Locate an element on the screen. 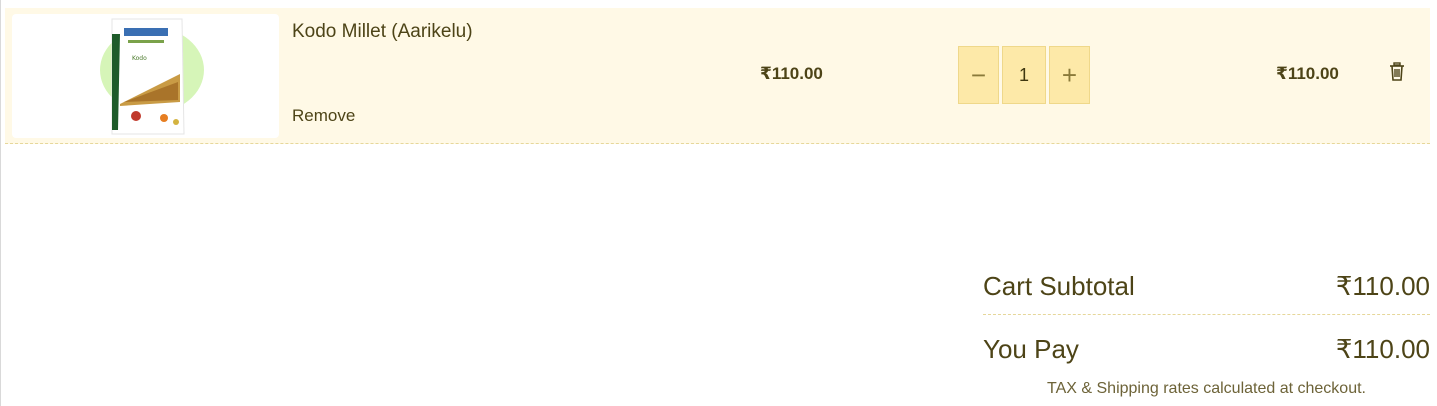  subtotal-row: Cart Subtotal ₹110.00 is located at coordinates (1206, 286).